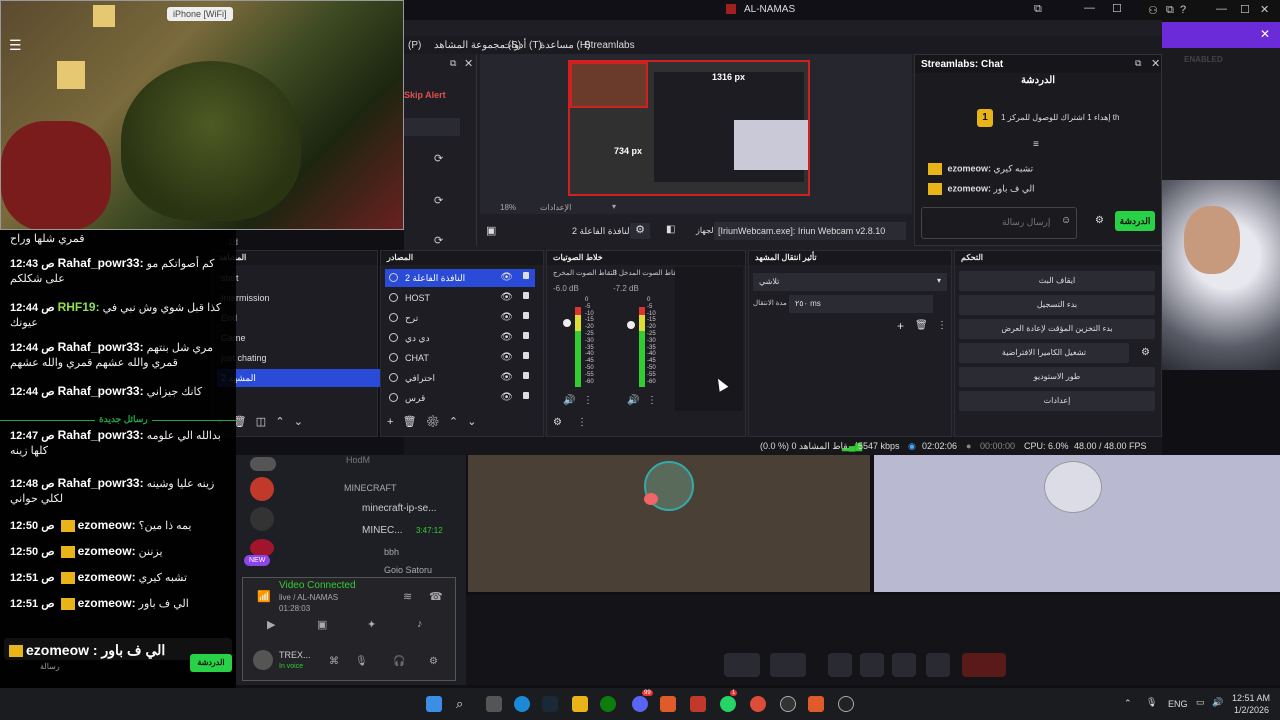 The image size is (1280, 720). Describe the element at coordinates (494, 704) in the screenshot. I see `task-view-icon` at that location.